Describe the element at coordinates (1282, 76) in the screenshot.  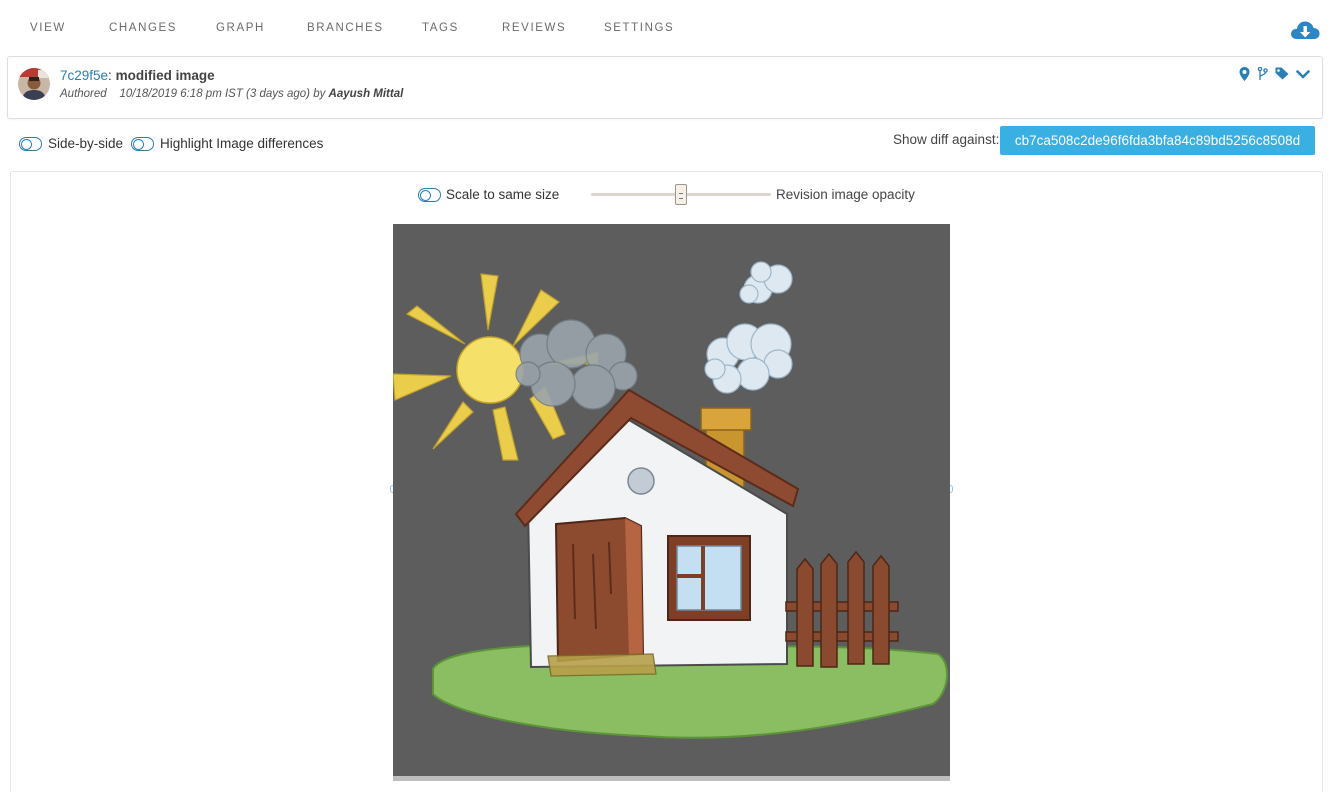
I see `tag-icon` at that location.